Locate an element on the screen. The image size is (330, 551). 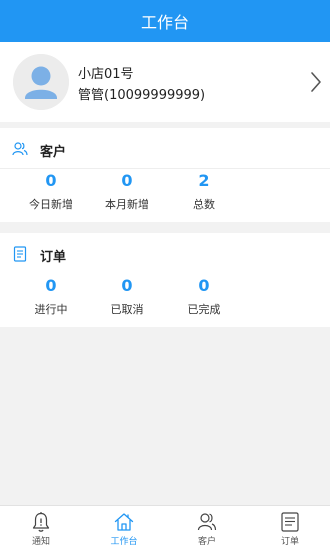
tab-customers: 客户 is located at coordinates (207, 528).